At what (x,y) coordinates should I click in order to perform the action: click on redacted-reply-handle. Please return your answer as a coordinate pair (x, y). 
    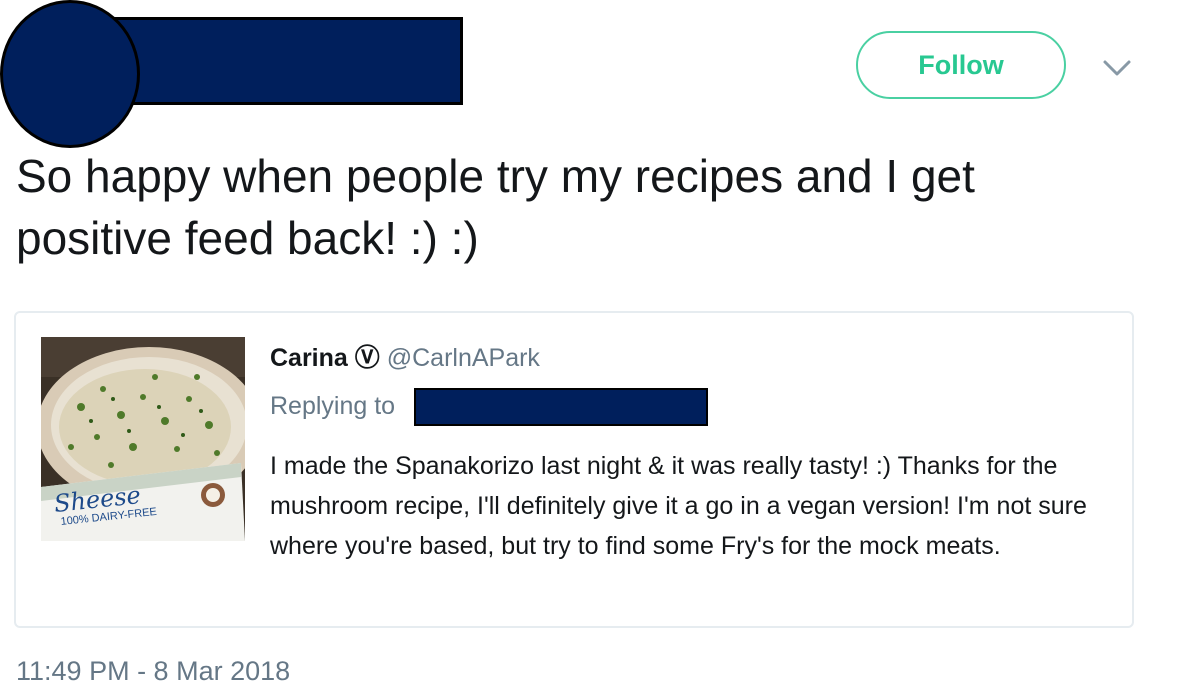
    Looking at the image, I should click on (561, 407).